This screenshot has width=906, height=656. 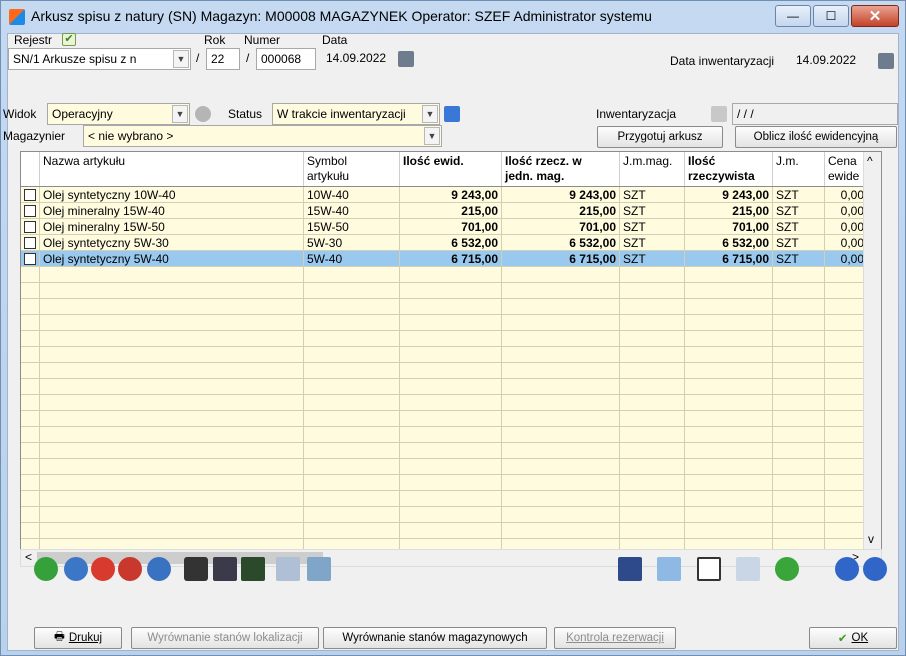 What do you see at coordinates (660, 137) in the screenshot?
I see `przygotuj-arkusz-button: Przygotuj arkusz` at bounding box center [660, 137].